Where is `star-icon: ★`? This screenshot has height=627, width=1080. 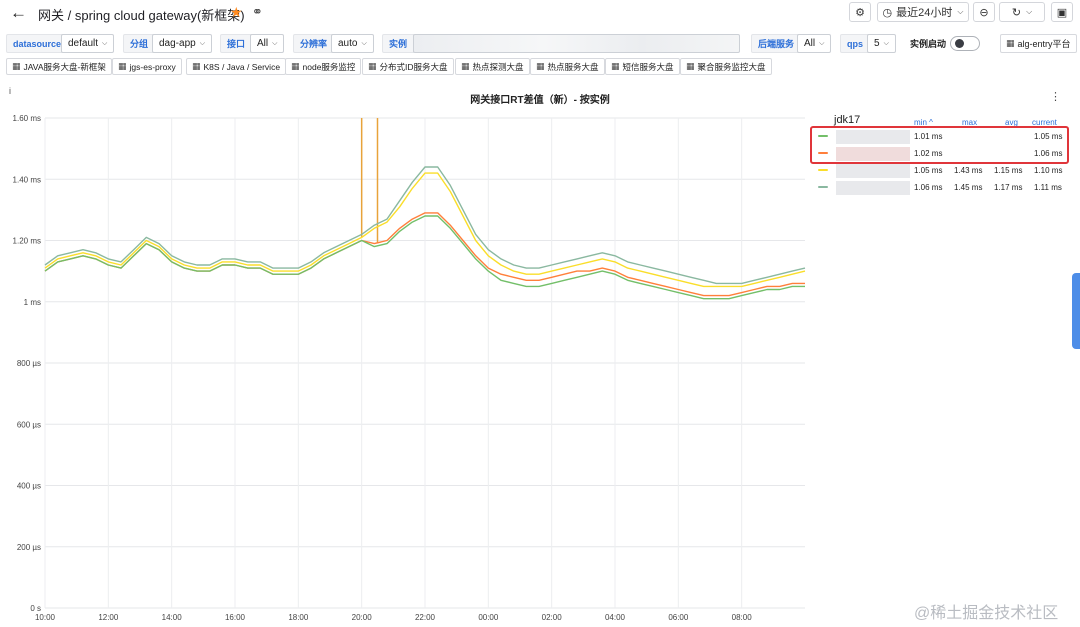
star-icon: ★ is located at coordinates (236, 12).